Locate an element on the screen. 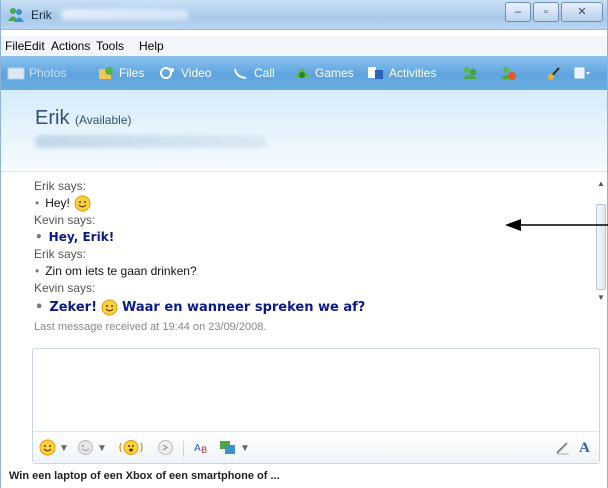  font-button: AB is located at coordinates (202, 448).